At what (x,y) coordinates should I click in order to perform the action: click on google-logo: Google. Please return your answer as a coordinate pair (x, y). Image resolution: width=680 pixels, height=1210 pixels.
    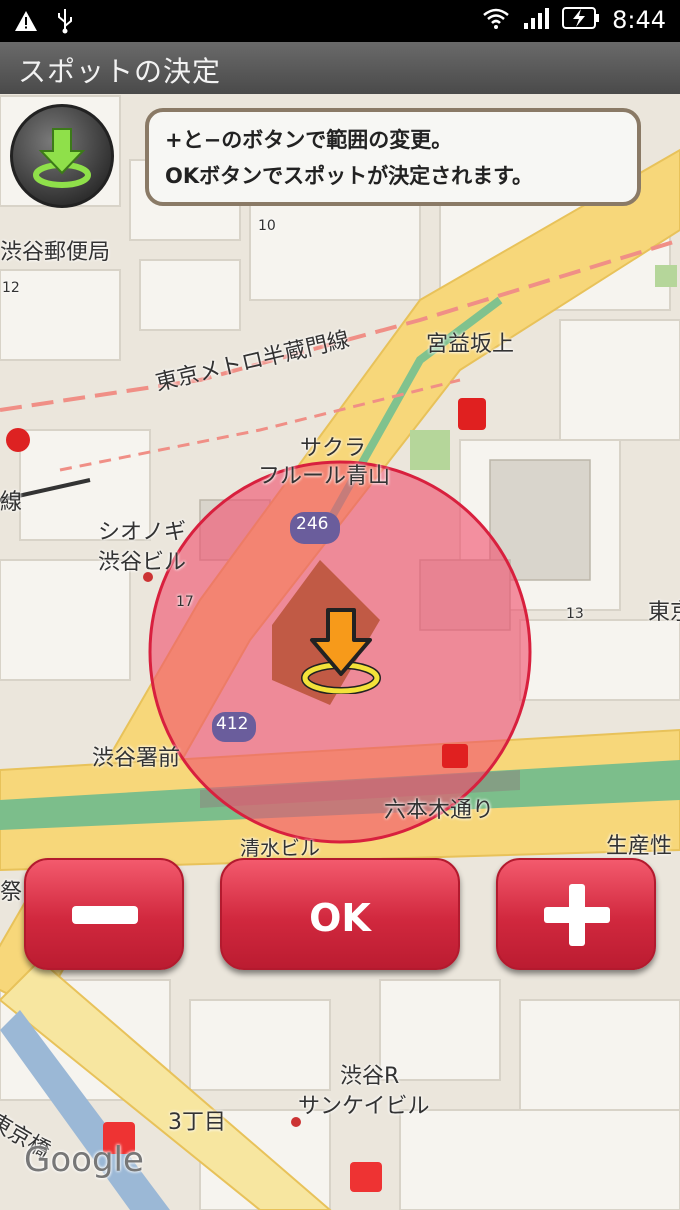
    Looking at the image, I should click on (84, 1160).